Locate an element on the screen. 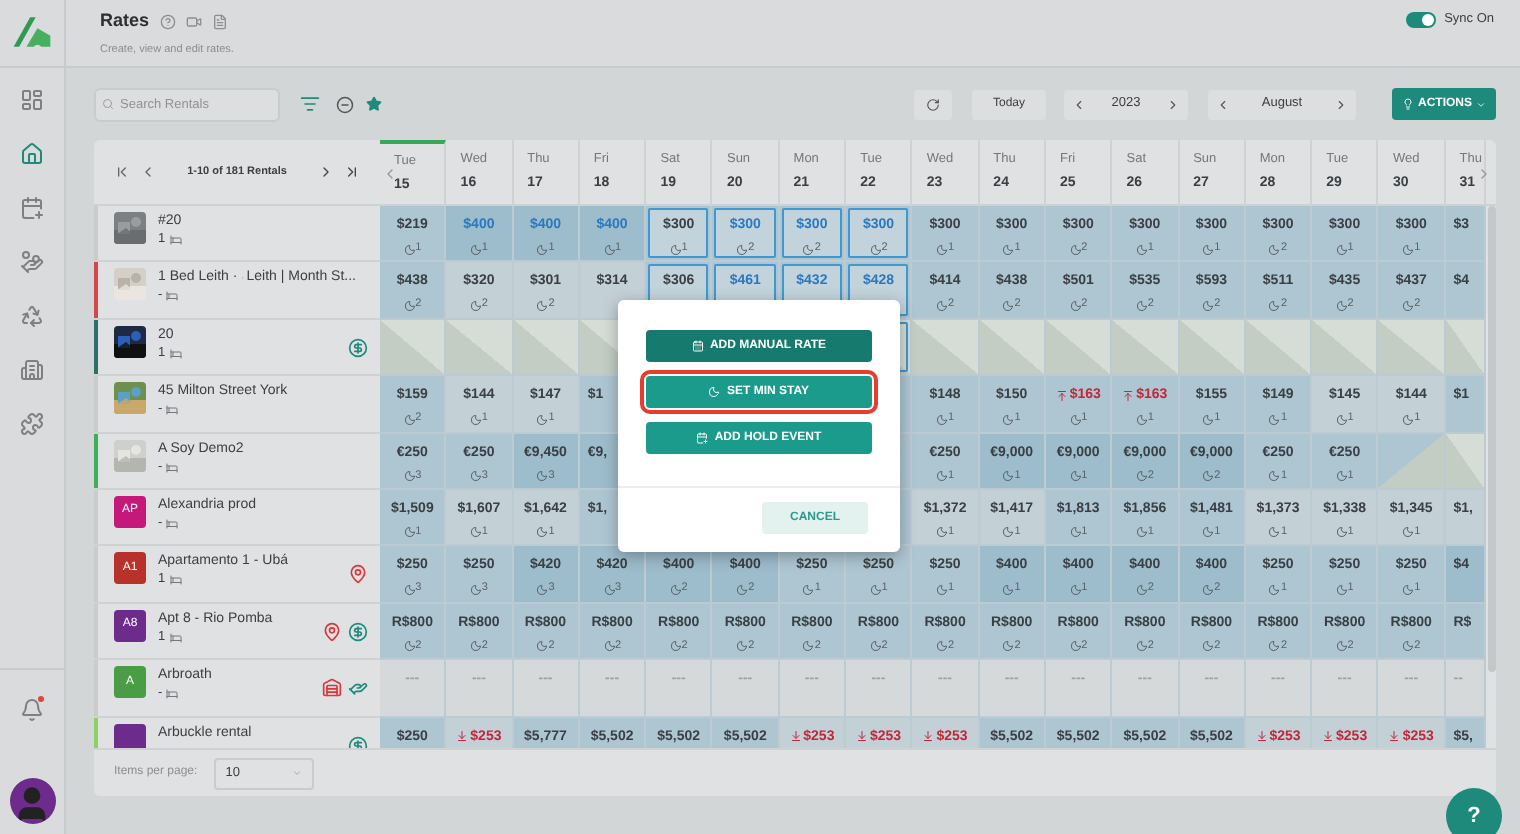 This screenshot has height=834, width=1520. scroll-left-icon is located at coordinates (390, 174).